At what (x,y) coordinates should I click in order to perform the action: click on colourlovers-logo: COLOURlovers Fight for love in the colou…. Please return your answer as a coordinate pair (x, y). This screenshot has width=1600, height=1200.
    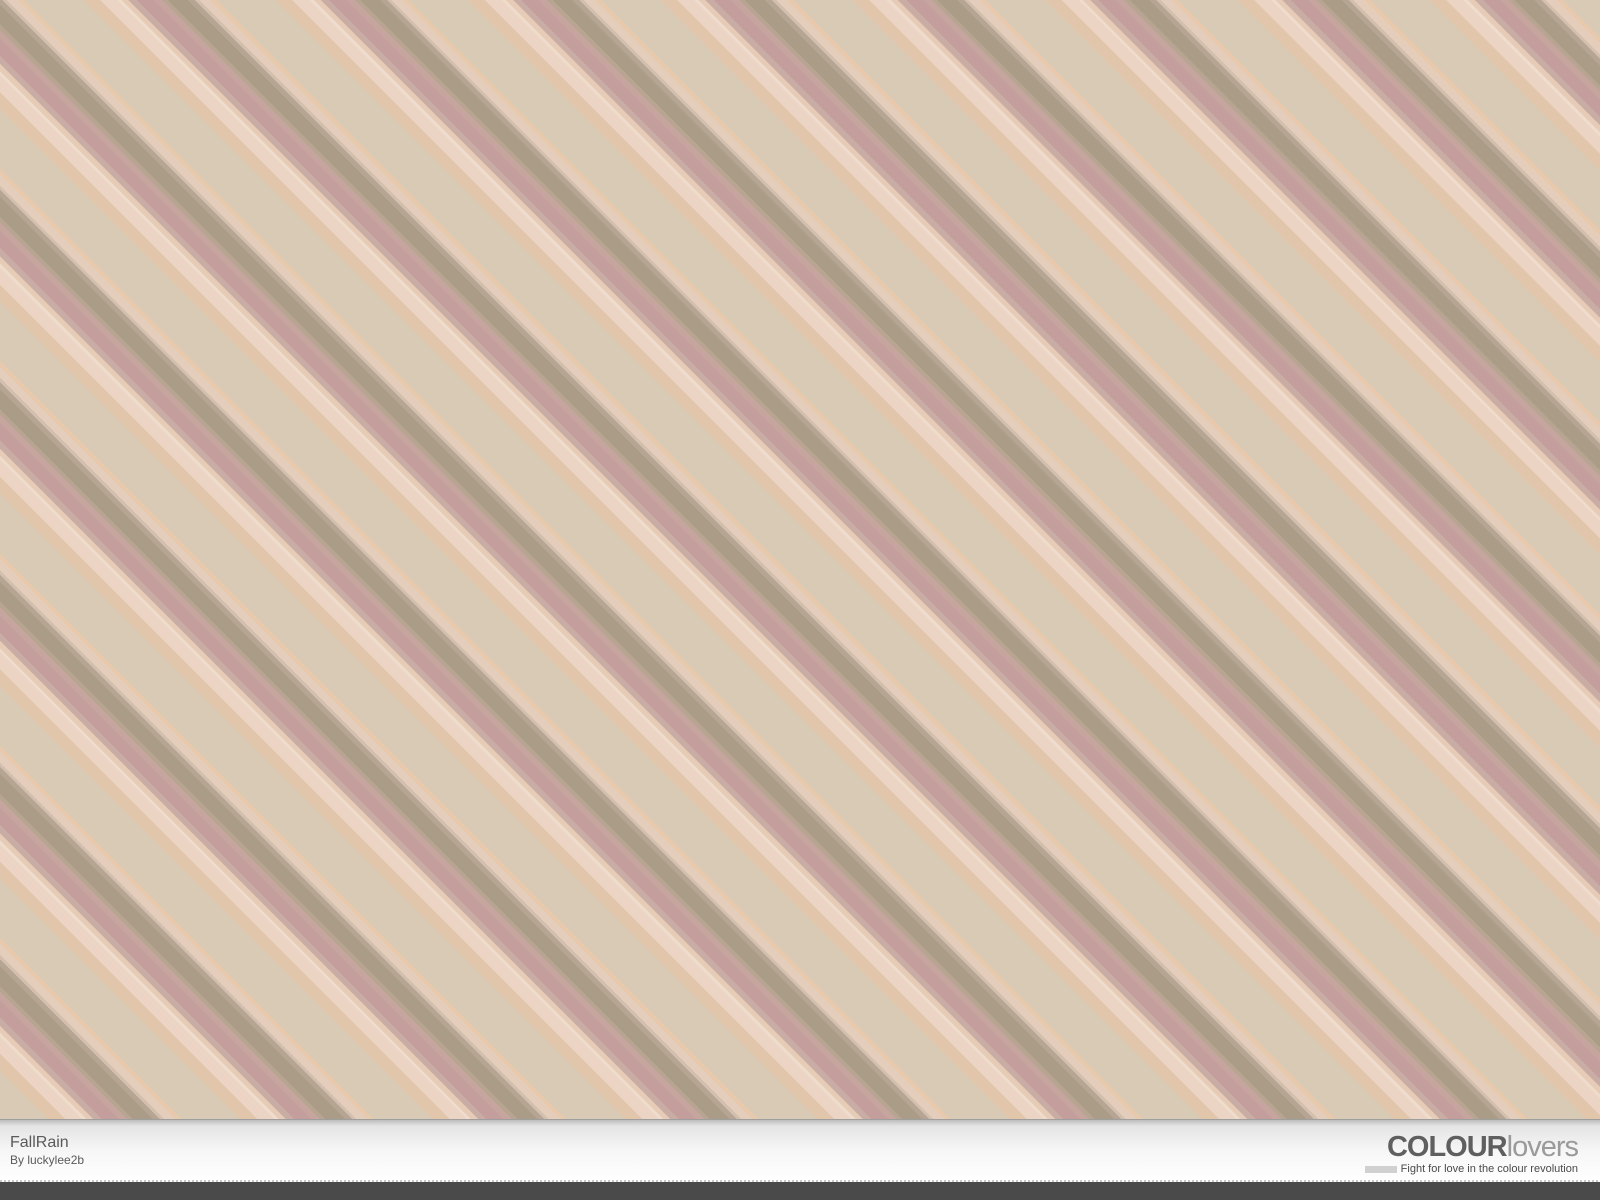
    Looking at the image, I should click on (1453, 1153).